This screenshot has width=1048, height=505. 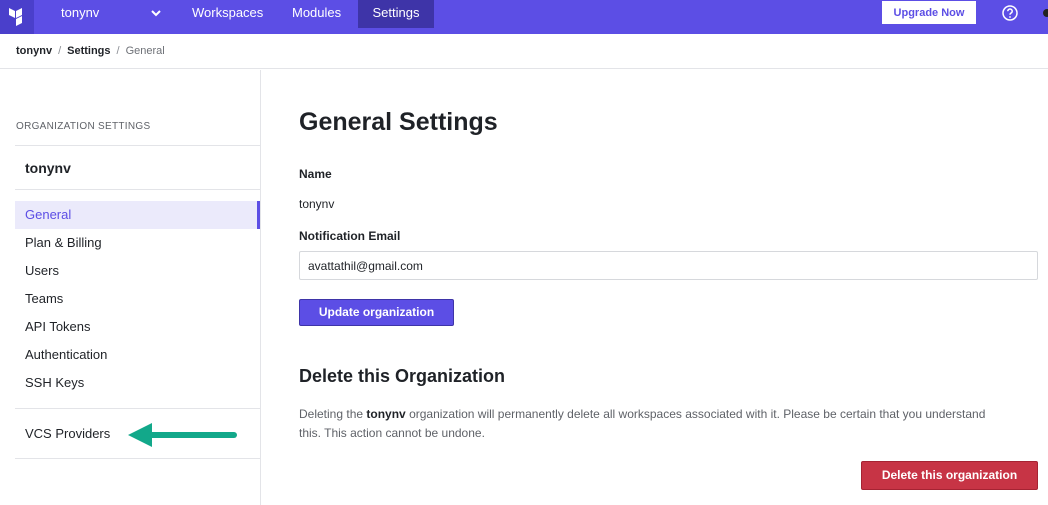 I want to click on sidebar-org-name: tonynv, so click(x=137, y=167).